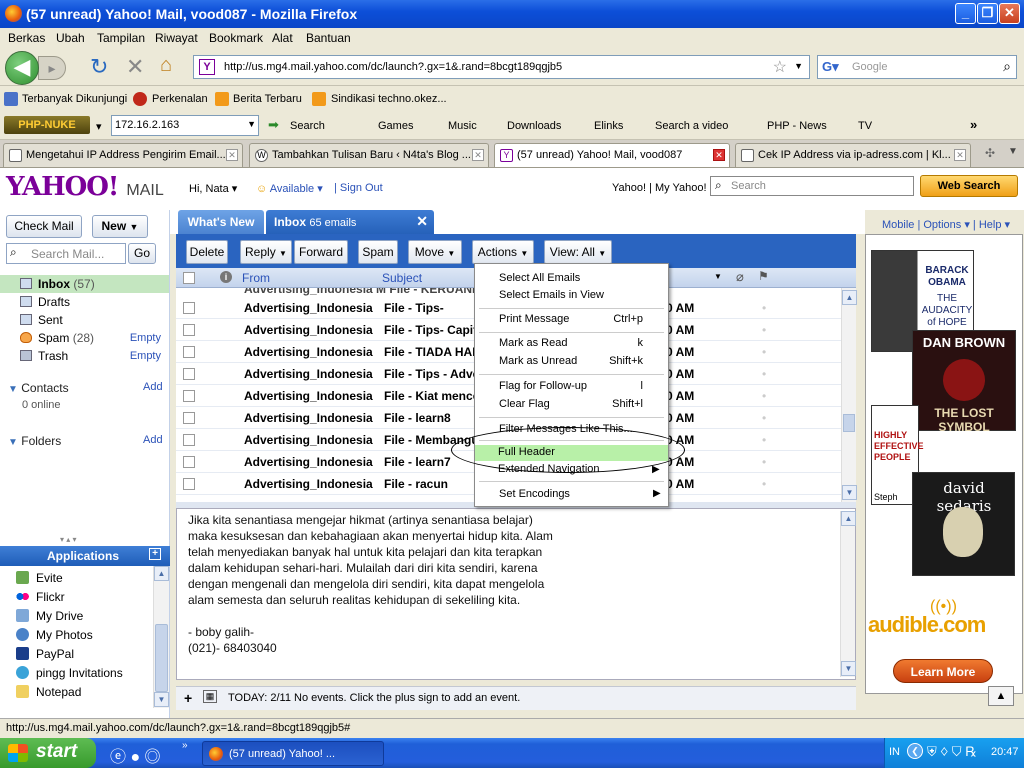  Describe the element at coordinates (142, 253) in the screenshot. I see `go-button: Go` at that location.